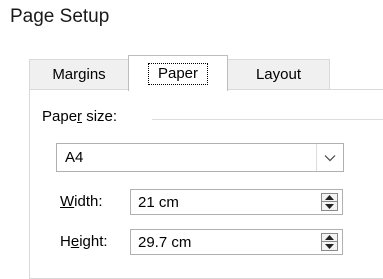  Describe the element at coordinates (267, 119) in the screenshot. I see `group-divider` at that location.